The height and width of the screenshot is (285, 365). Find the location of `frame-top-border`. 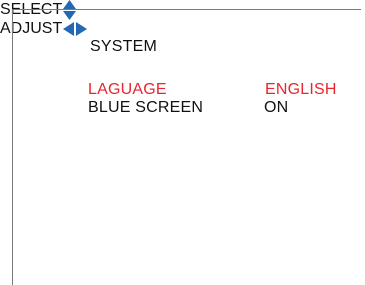

frame-top-border is located at coordinates (186, 9).